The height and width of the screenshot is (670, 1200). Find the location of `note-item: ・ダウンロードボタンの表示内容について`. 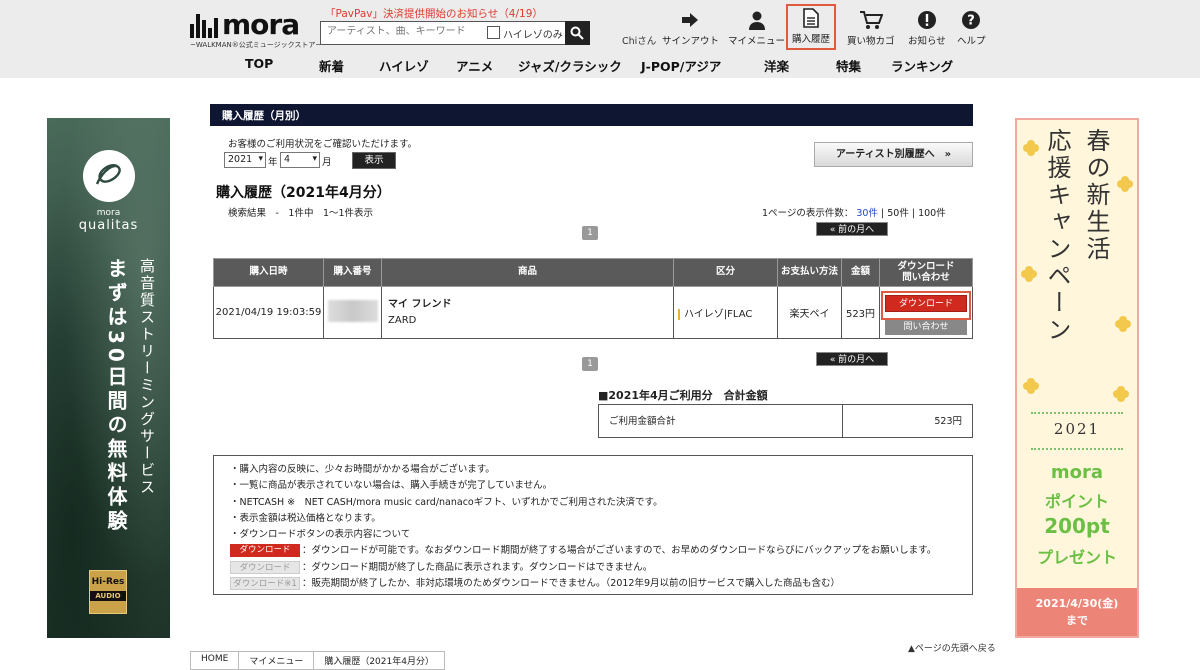

note-item: ・ダウンロードボタンの表示内容について is located at coordinates (320, 535).